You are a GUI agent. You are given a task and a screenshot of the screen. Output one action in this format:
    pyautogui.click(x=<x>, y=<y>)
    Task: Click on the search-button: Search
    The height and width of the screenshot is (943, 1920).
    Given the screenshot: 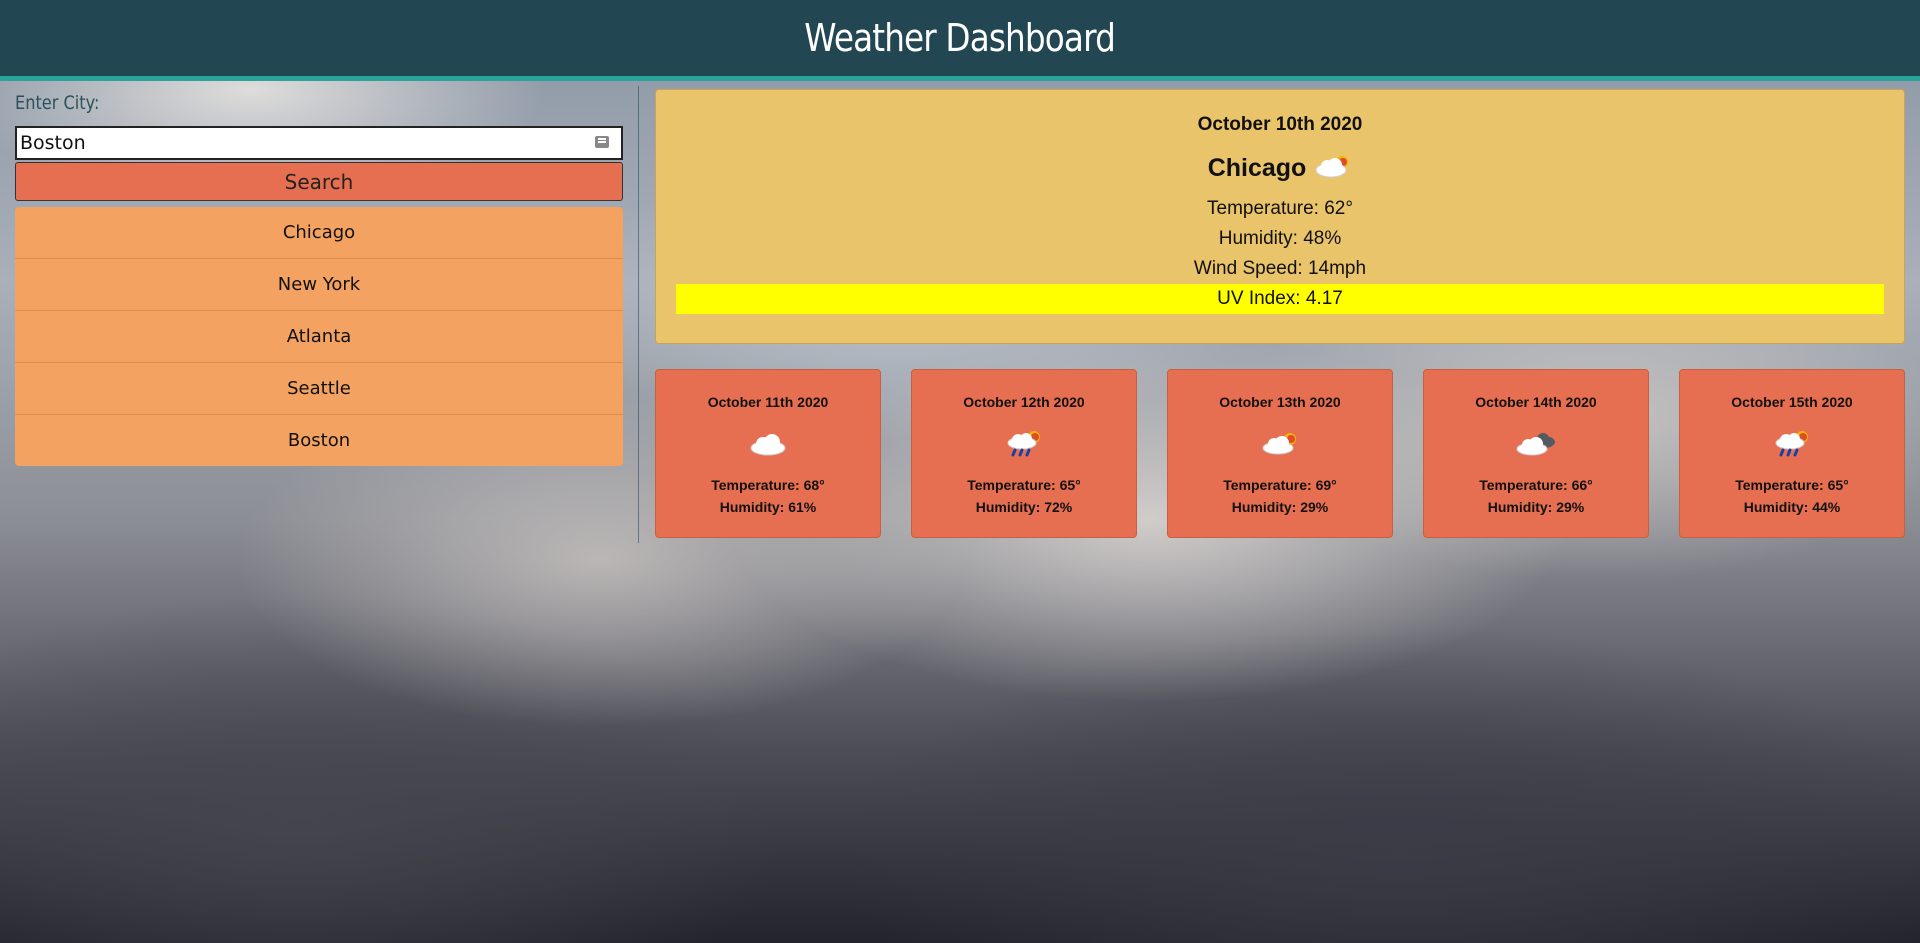 What is the action you would take?
    pyautogui.click(x=319, y=181)
    